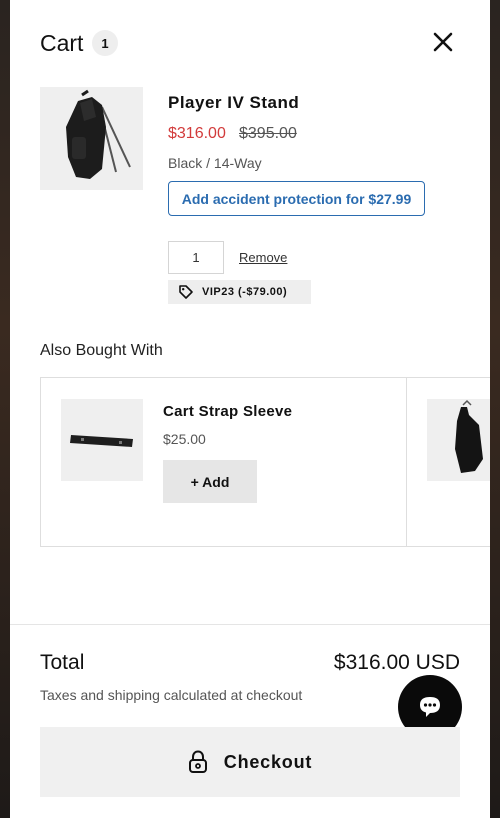 Image resolution: width=500 pixels, height=818 pixels. I want to click on towel-image, so click(469, 436).